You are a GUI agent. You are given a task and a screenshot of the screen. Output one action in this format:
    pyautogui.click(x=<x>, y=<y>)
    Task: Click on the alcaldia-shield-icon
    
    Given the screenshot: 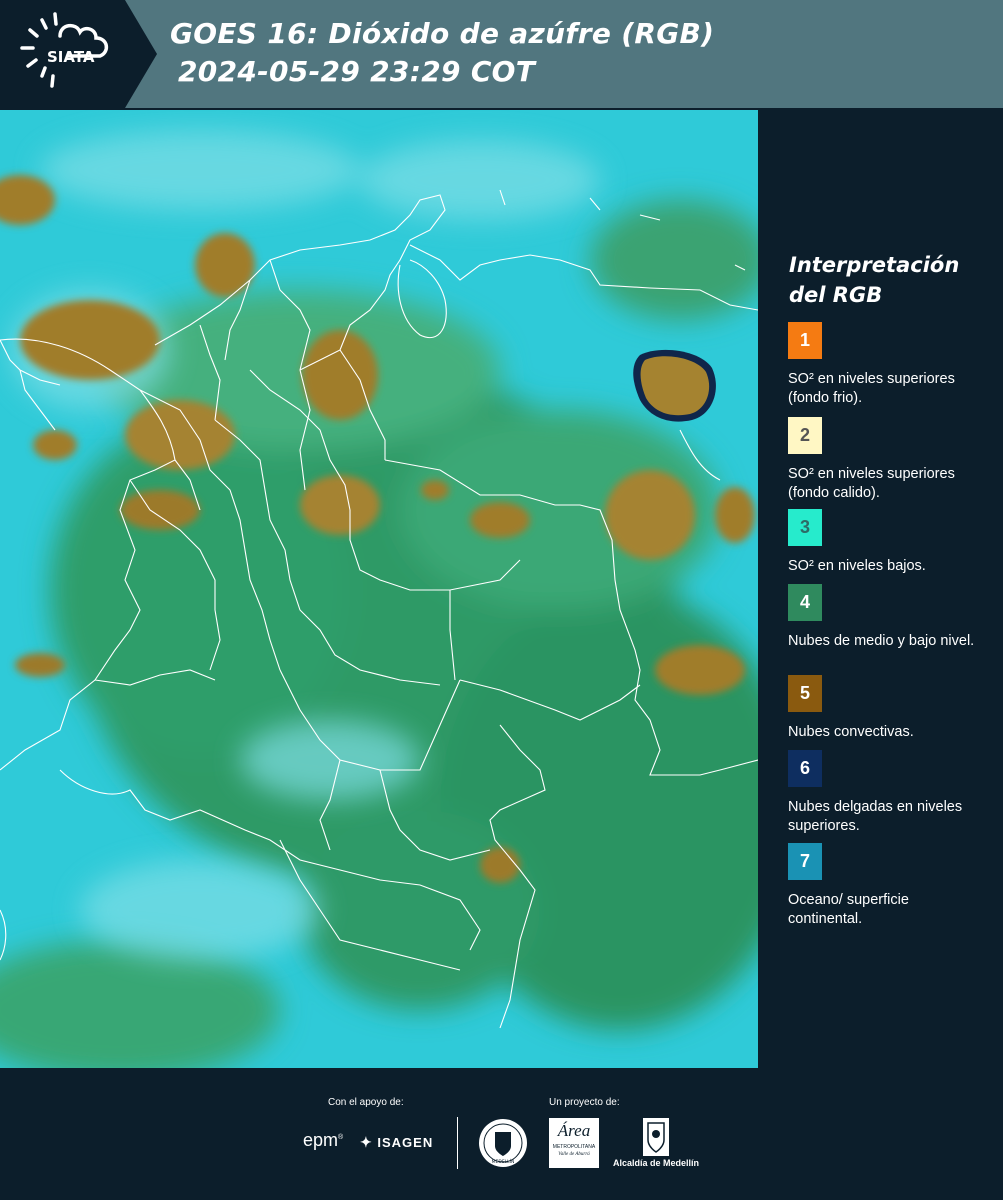 What is the action you would take?
    pyautogui.click(x=656, y=1137)
    